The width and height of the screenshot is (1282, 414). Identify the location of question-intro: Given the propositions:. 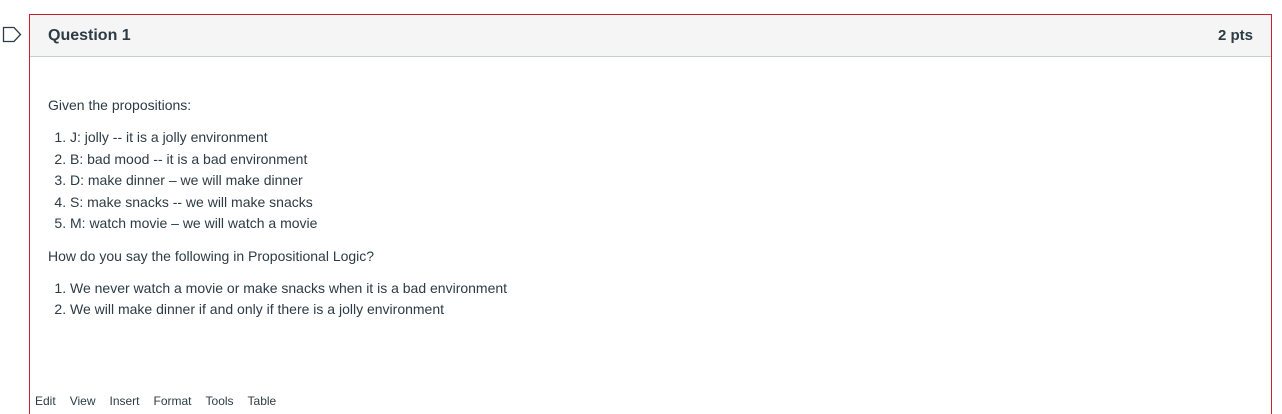
(120, 105).